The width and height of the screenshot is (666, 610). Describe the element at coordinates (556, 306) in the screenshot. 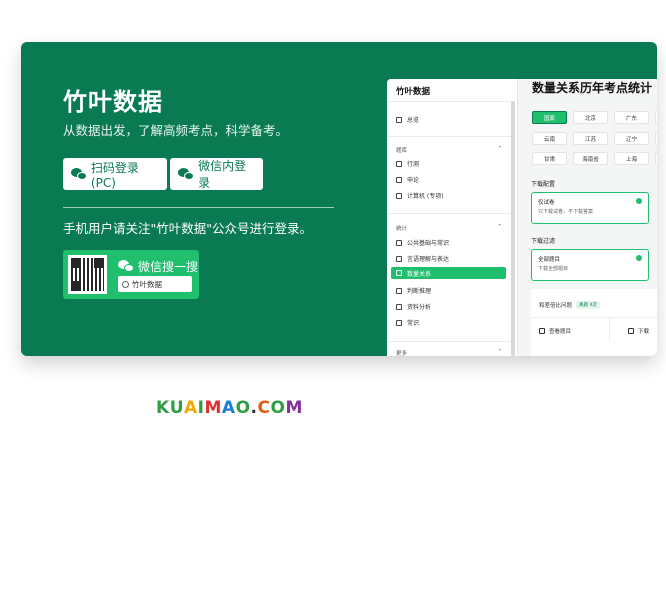

I see `topic-title: 和差倍比问题` at that location.